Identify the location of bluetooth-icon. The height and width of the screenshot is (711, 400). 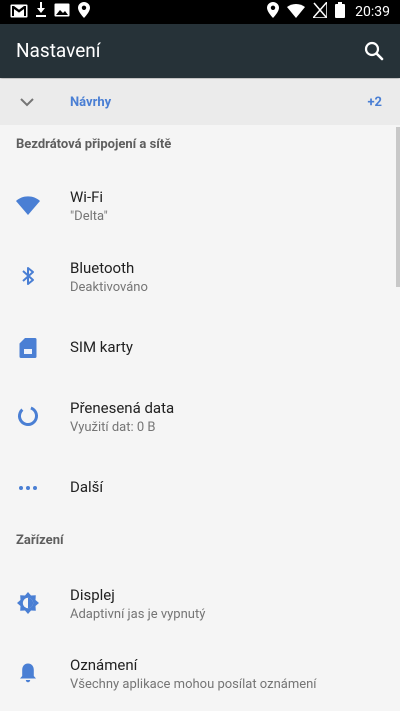
(28, 276).